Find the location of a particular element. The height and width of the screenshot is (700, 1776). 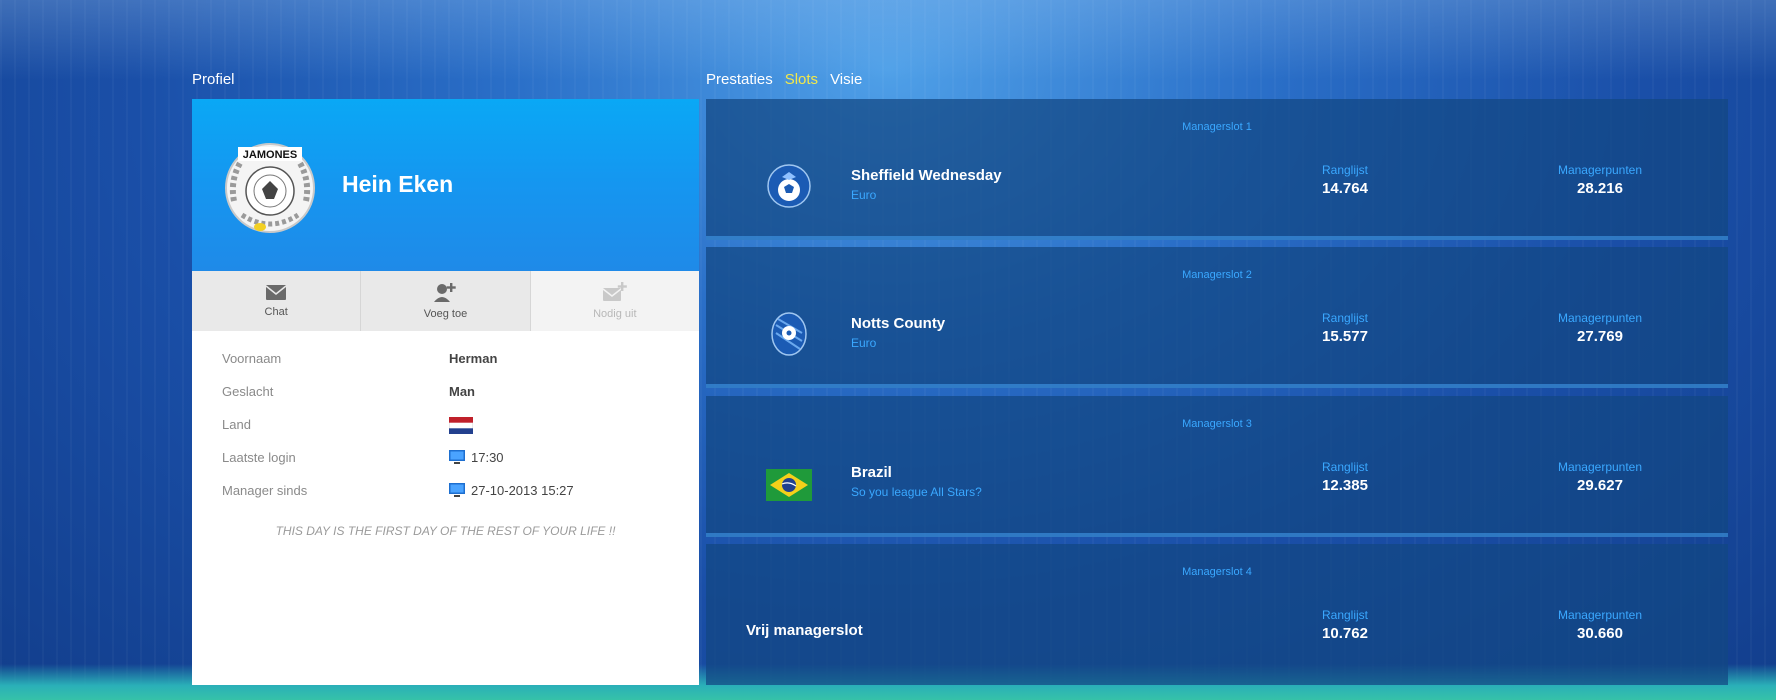

manager-since-label: Manager sinds is located at coordinates (265, 490).